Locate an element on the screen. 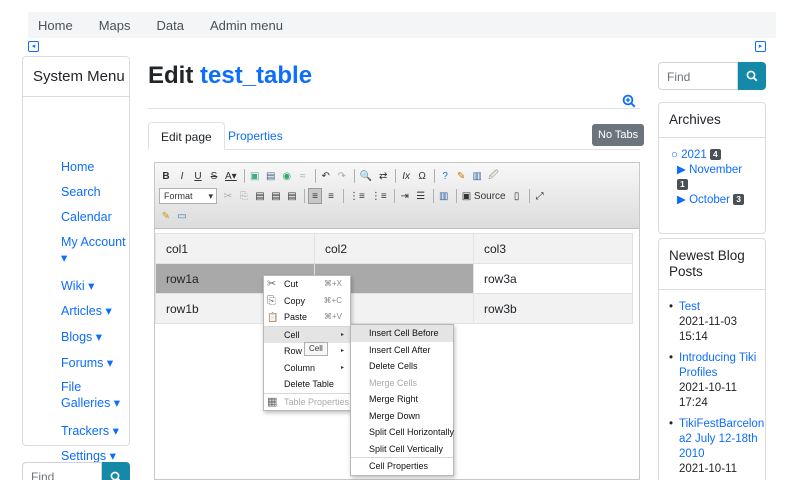 The image size is (800, 480). nav-data: Data is located at coordinates (169, 25).